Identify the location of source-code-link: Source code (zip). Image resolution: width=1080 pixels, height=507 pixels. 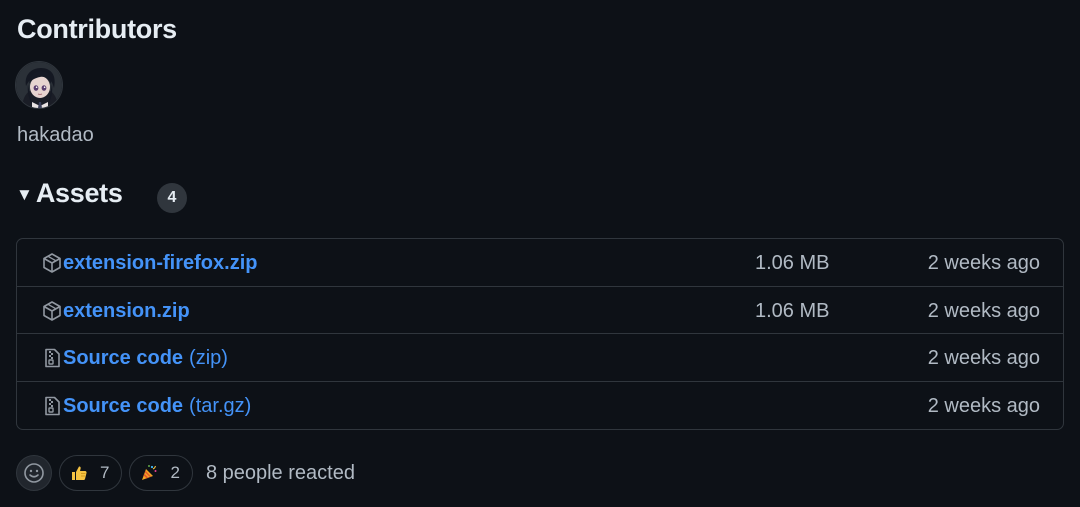
(145, 358).